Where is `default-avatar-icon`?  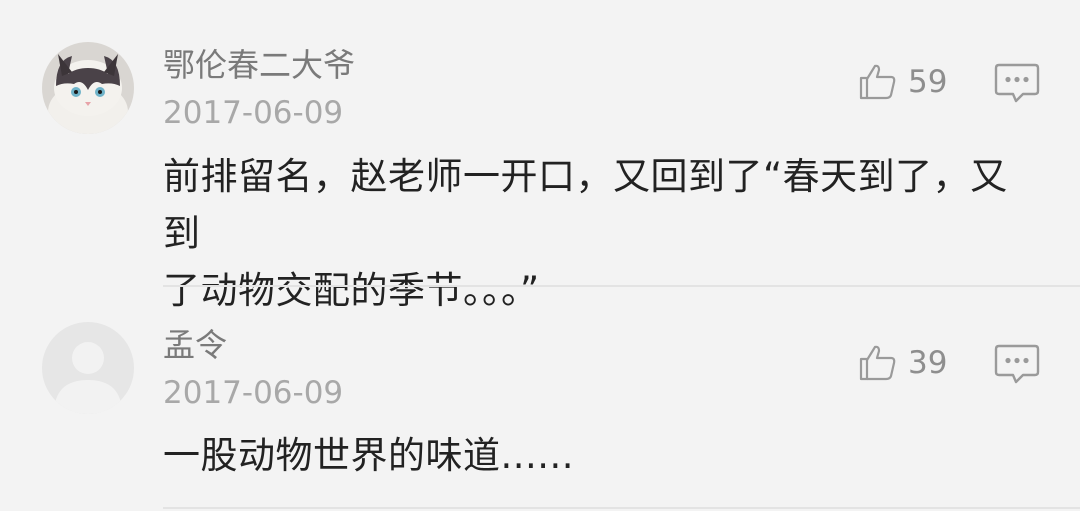 default-avatar-icon is located at coordinates (88, 368).